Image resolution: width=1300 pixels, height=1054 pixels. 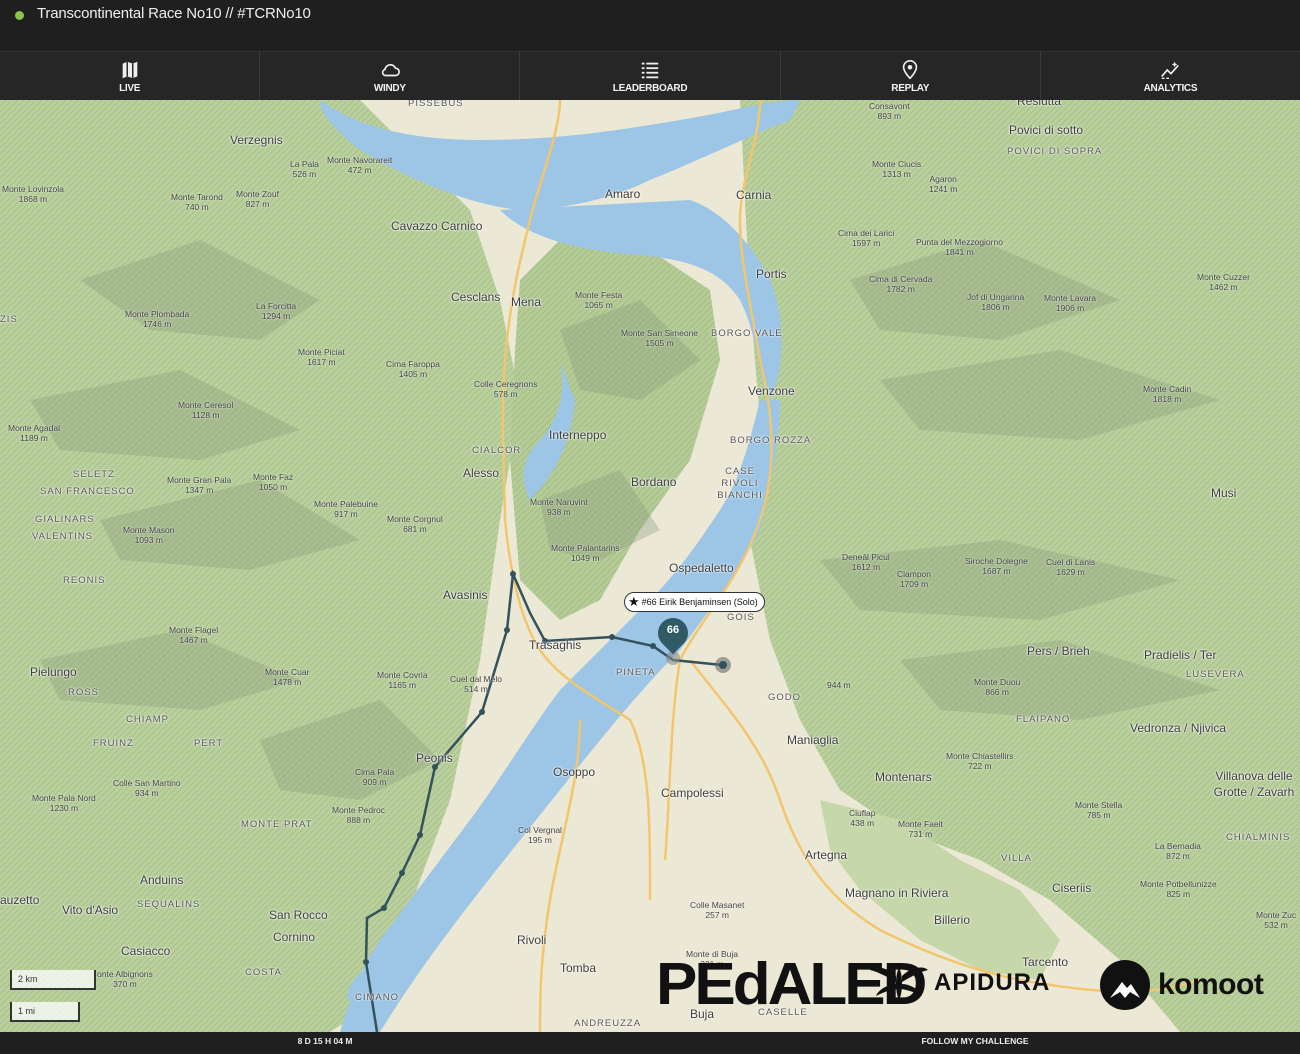 What do you see at coordinates (506, 389) in the screenshot?
I see `peak-label: Colle Ceregnons 578 m` at bounding box center [506, 389].